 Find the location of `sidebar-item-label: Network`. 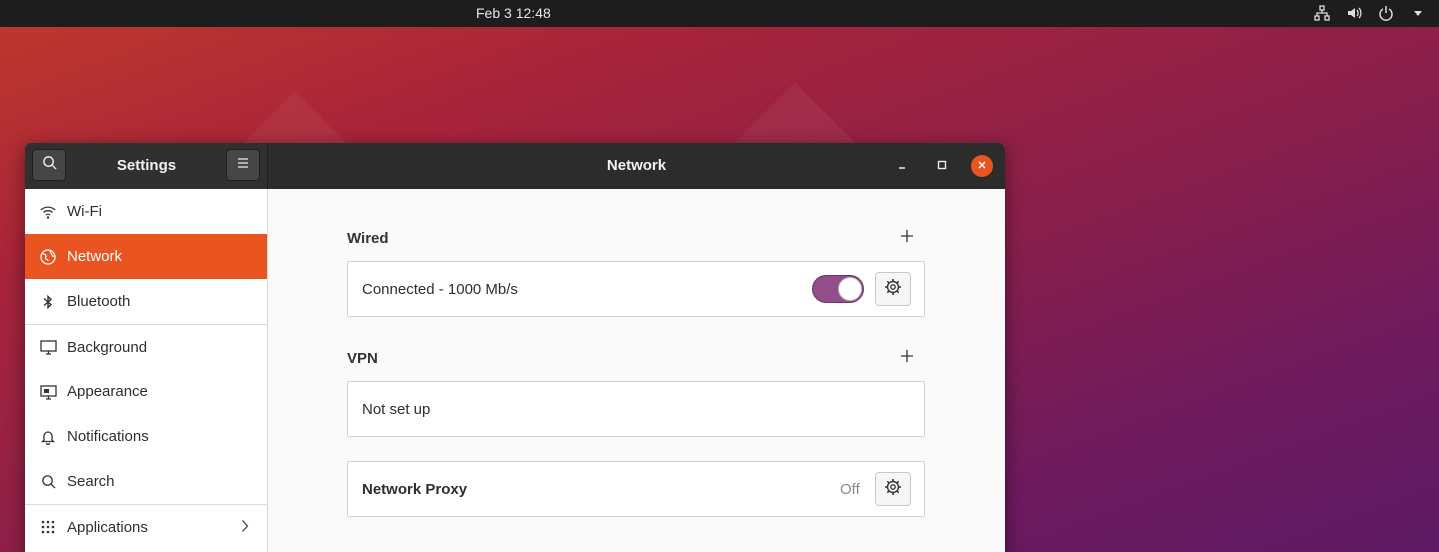

sidebar-item-label: Network is located at coordinates (95, 256).